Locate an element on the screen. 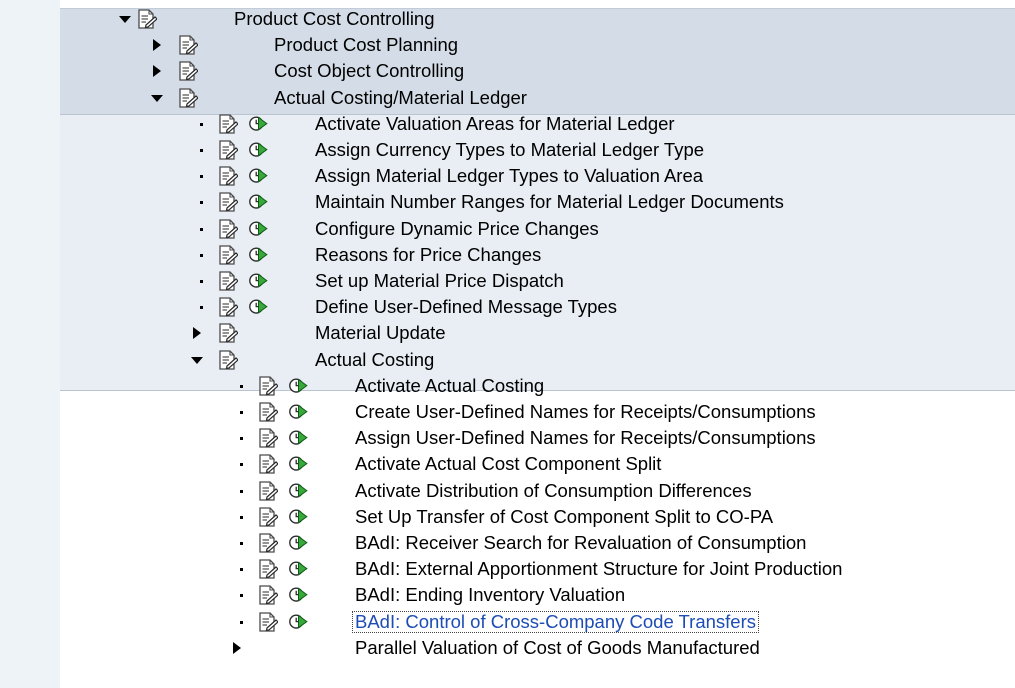 The image size is (1015, 688). leaf-bullet is located at coordinates (201, 308).